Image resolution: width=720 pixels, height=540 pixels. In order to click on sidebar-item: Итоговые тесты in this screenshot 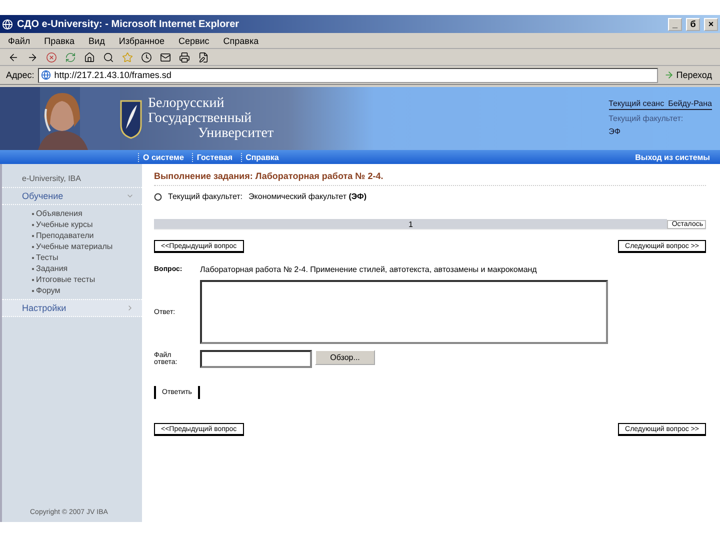, I will do `click(66, 279)`.